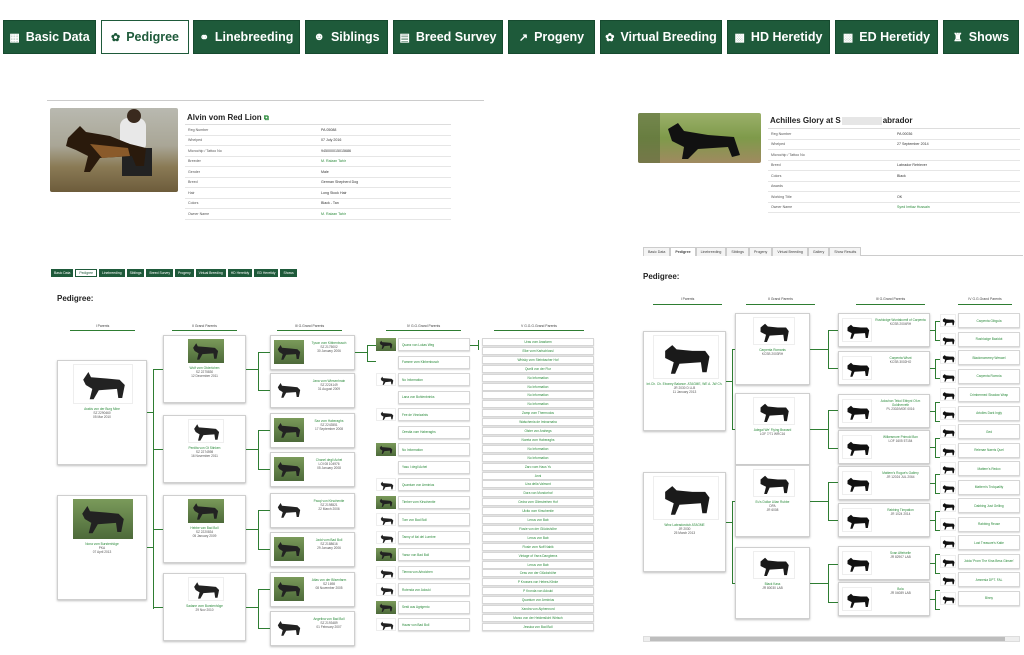 This screenshot has height=655, width=1024. I want to click on small-tab: HD Heretidy, so click(240, 273).